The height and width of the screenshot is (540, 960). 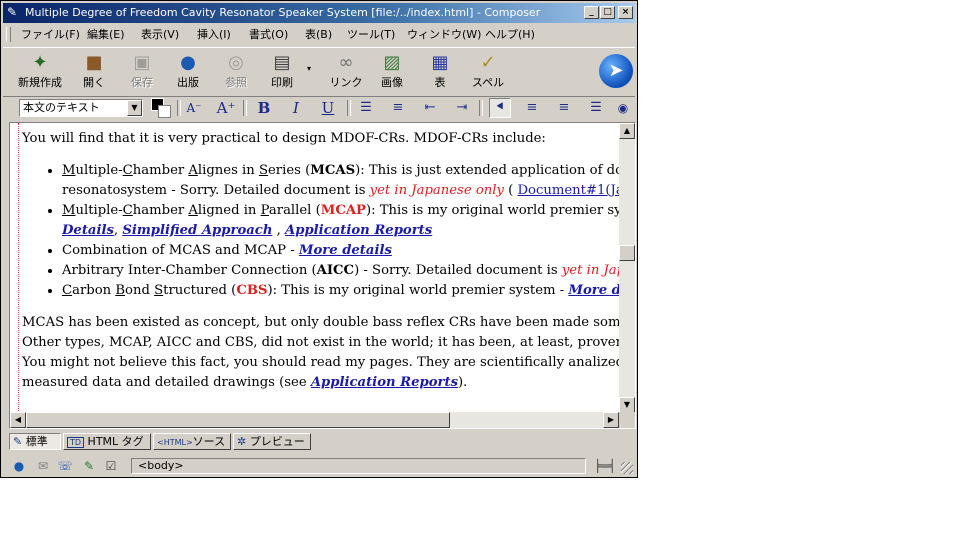 What do you see at coordinates (392, 72) in the screenshot?
I see `image-button: ▨ 画像` at bounding box center [392, 72].